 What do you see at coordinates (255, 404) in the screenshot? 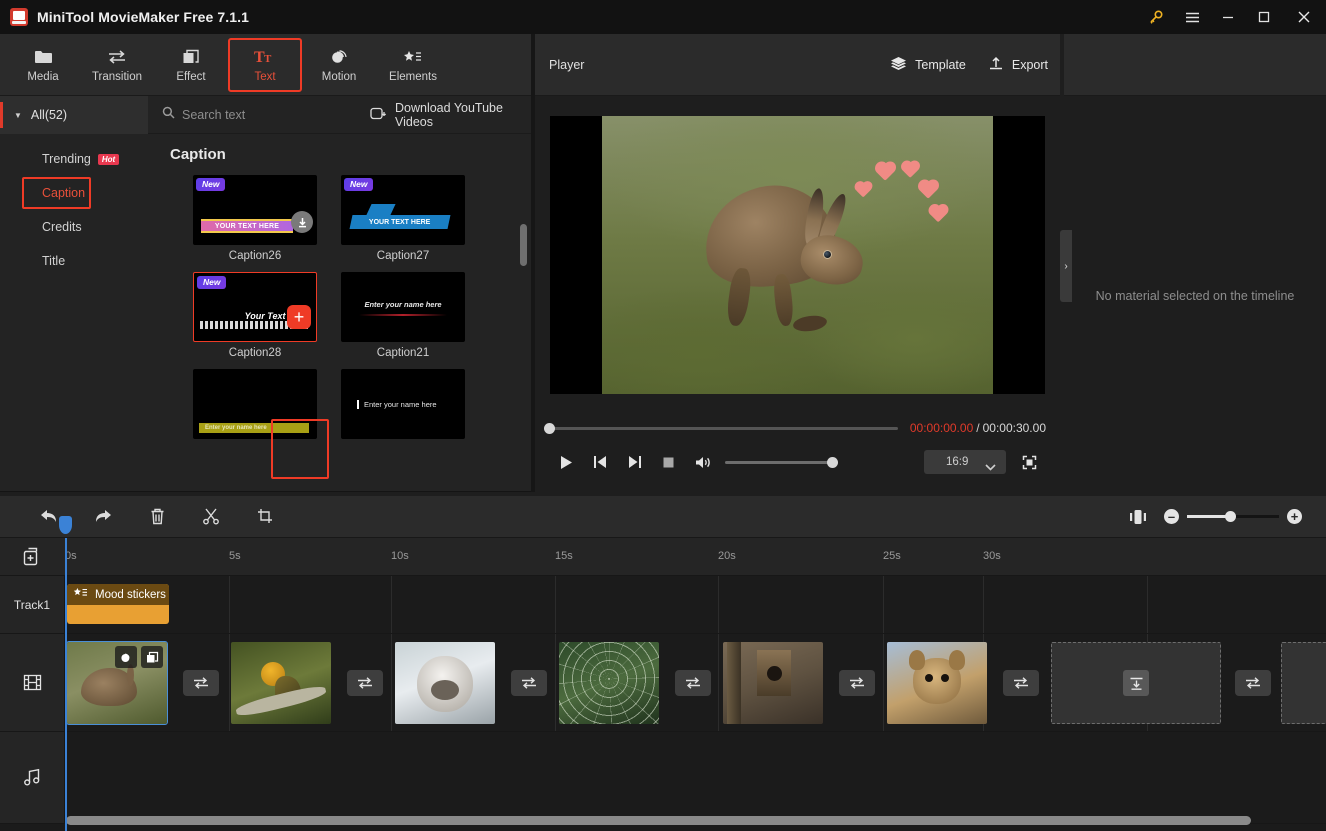
I see `template-row3-left: Enter your name here` at bounding box center [255, 404].